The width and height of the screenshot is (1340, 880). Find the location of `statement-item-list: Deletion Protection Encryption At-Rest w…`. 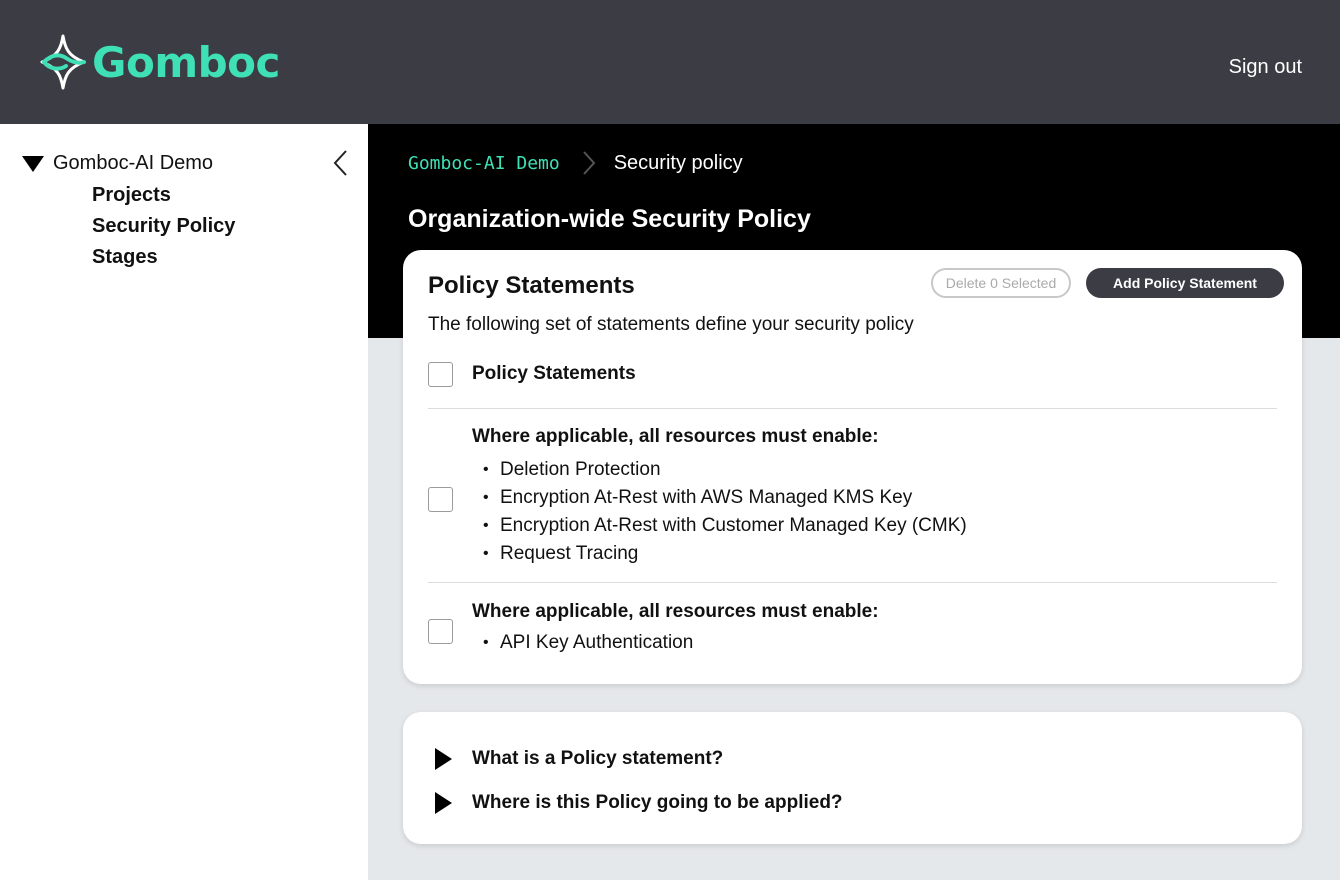

statement-item-list: Deletion Protection Encryption At-Rest w… is located at coordinates (725, 512).